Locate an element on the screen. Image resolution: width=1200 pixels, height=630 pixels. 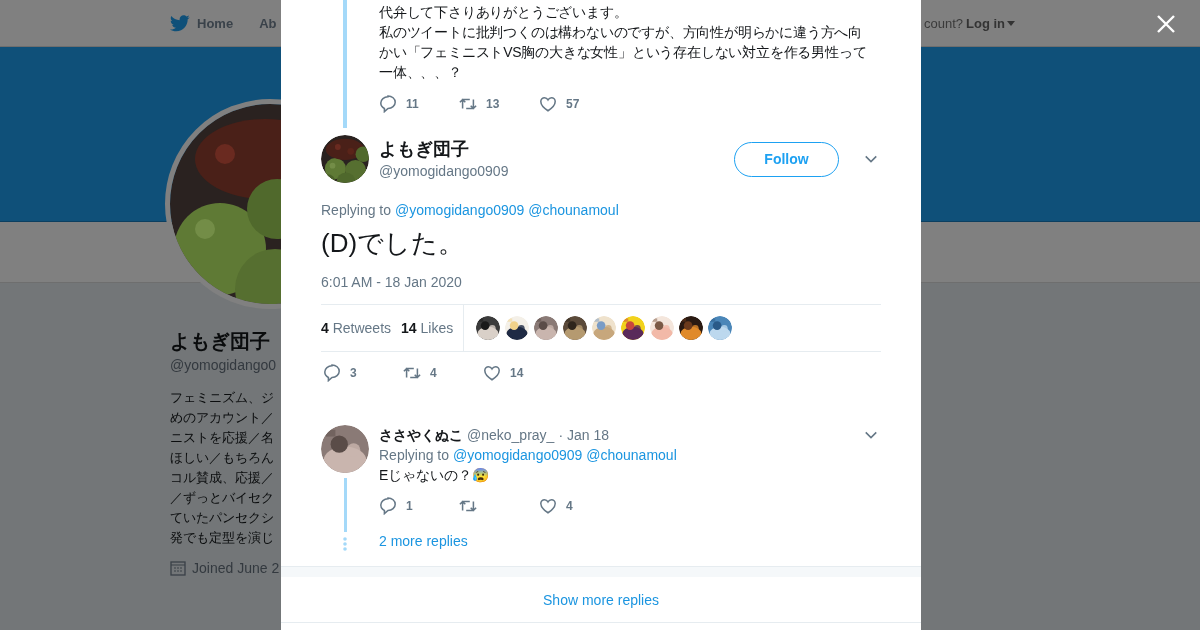
profile-bio-line: めのアカウント／ is located at coordinates (222, 418).